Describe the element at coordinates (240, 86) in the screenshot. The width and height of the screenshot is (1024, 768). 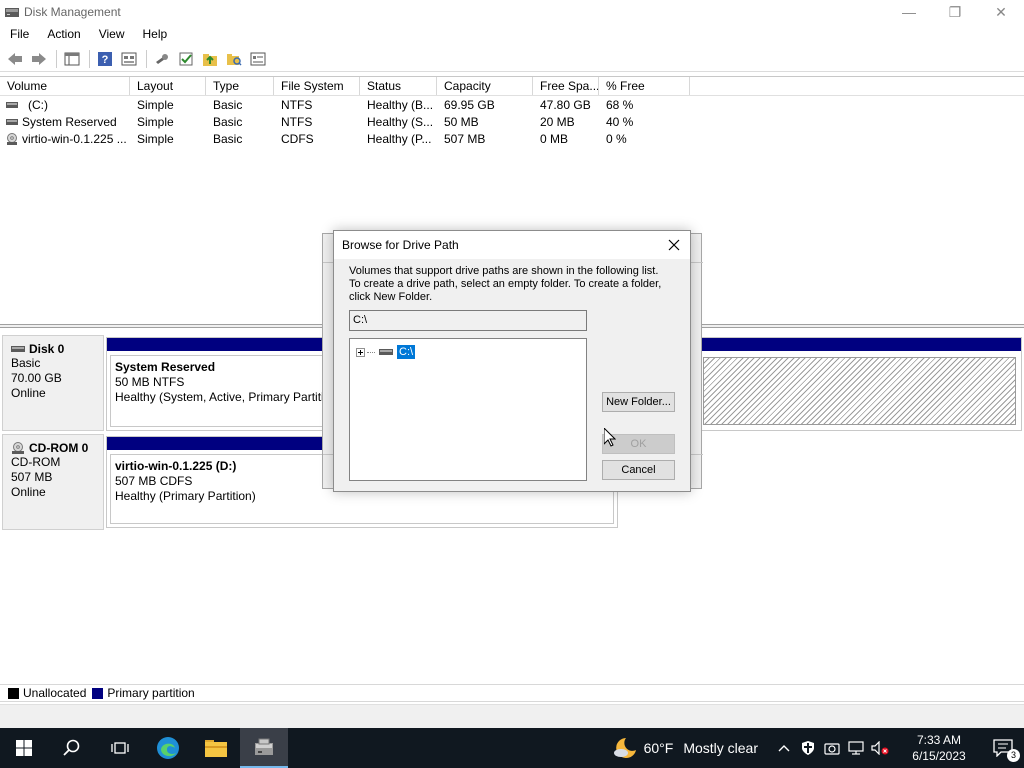
I see `column-type: Type` at that location.